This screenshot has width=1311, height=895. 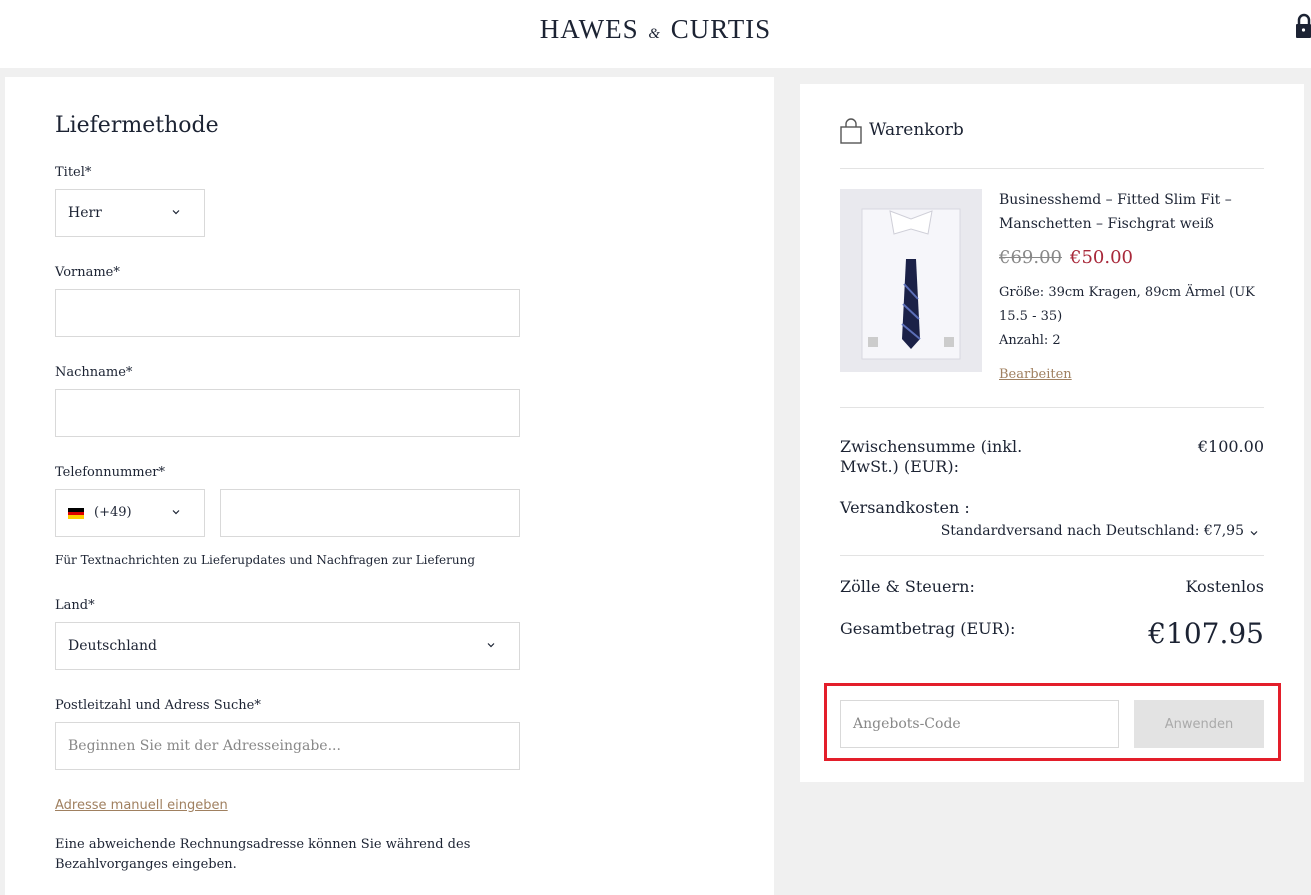 I want to click on country-label: Land*, so click(x=75, y=605).